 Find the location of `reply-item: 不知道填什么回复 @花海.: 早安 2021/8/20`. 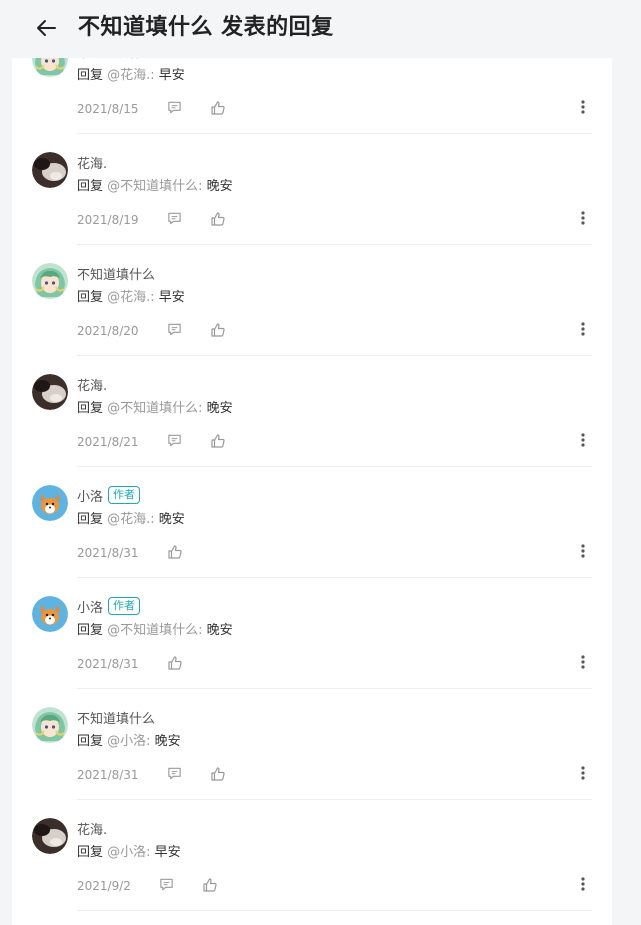

reply-item: 不知道填什么回复 @花海.: 早安 2021/8/20 is located at coordinates (312, 300).